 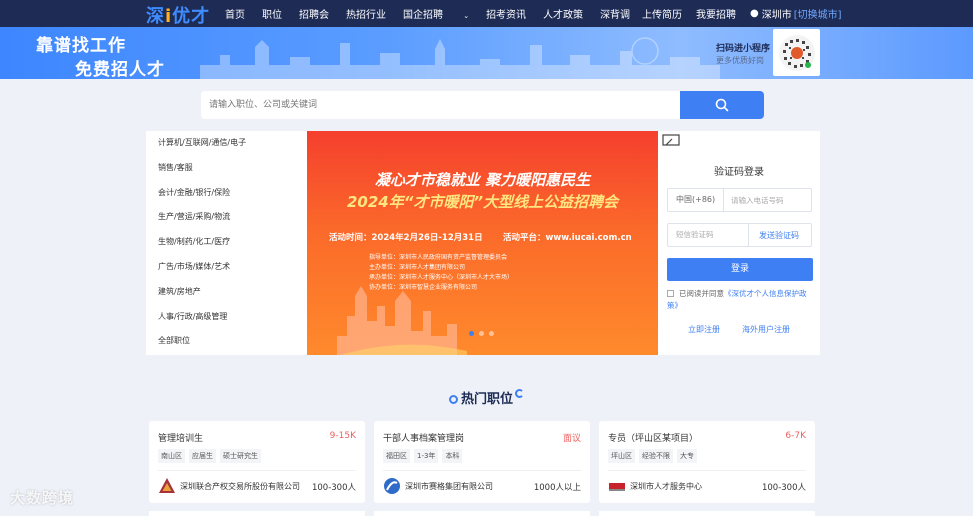 I want to click on job-tag: 福田区, so click(x=396, y=456).